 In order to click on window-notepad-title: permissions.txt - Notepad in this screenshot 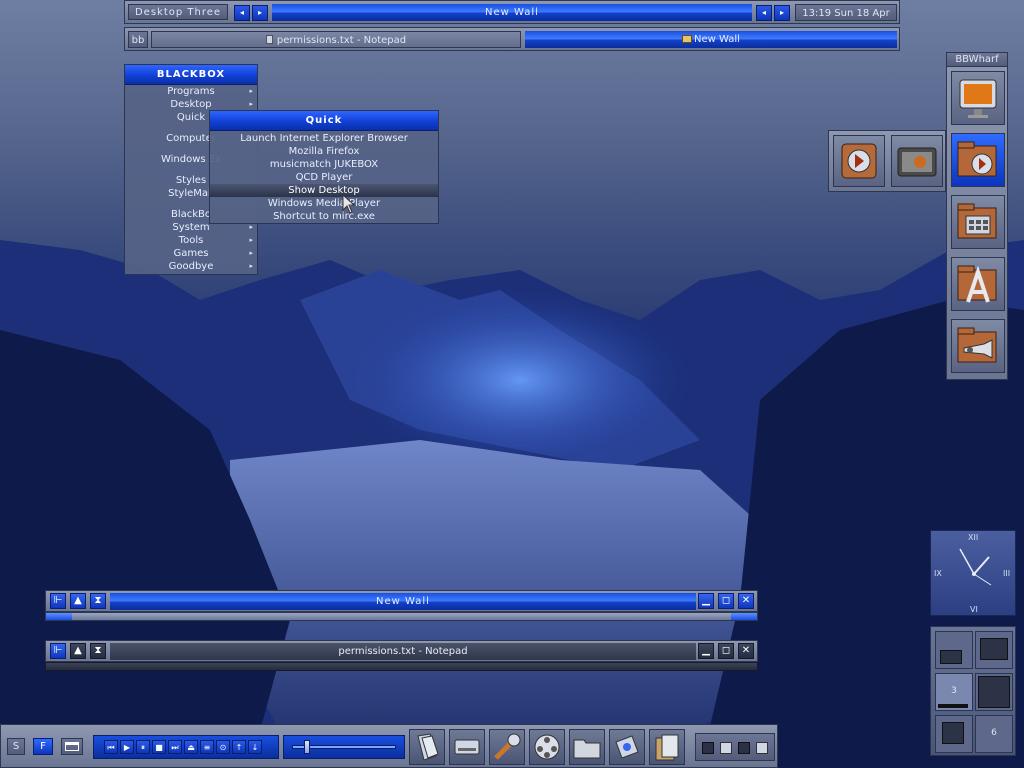, I will do `click(403, 651)`.